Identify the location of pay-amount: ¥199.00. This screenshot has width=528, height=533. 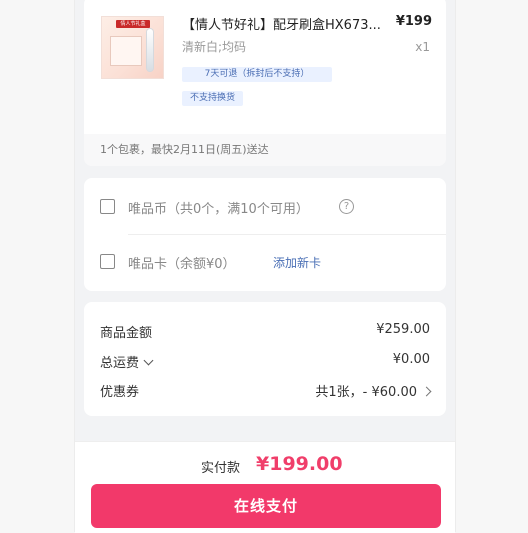
(299, 464).